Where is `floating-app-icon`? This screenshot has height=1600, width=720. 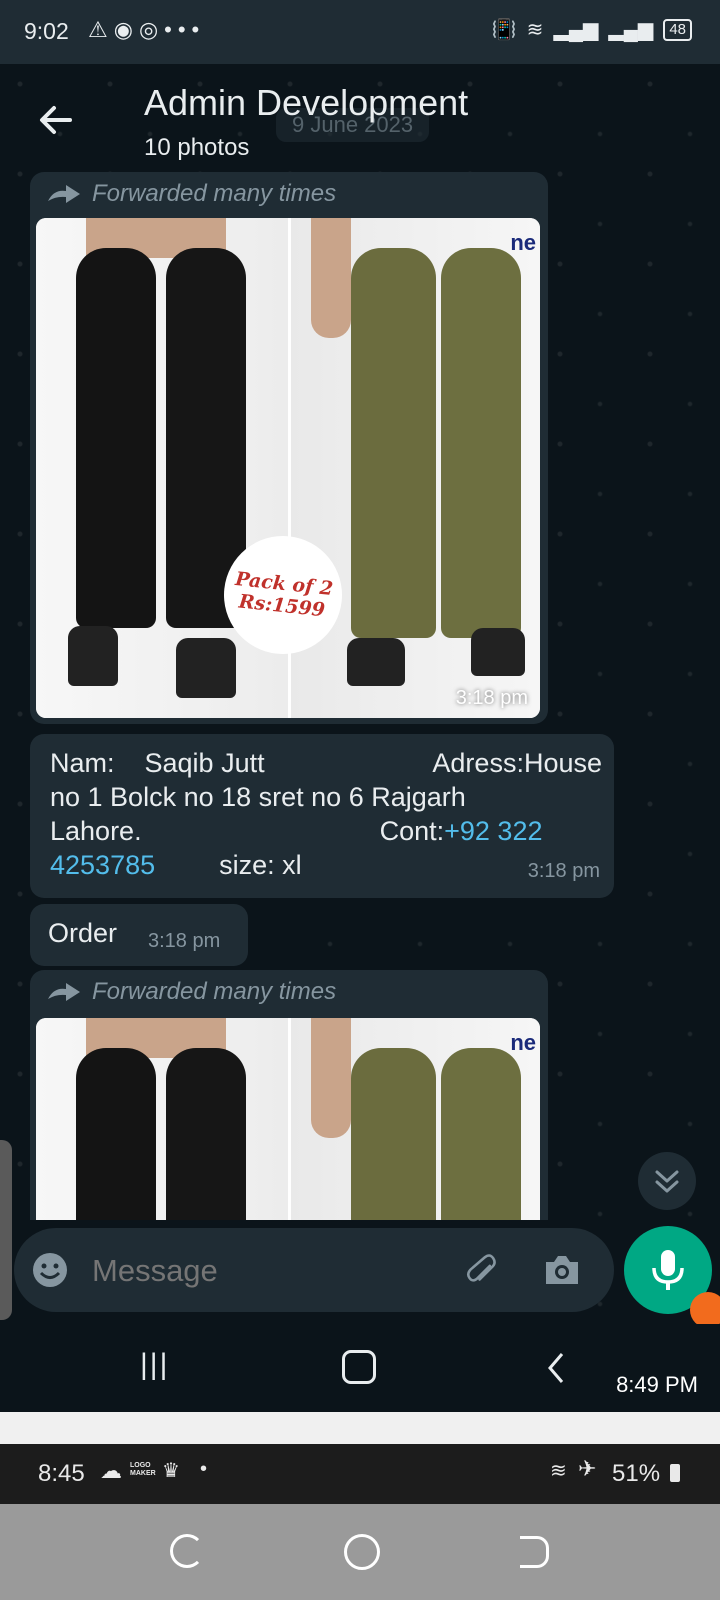
floating-app-icon is located at coordinates (705, 1310).